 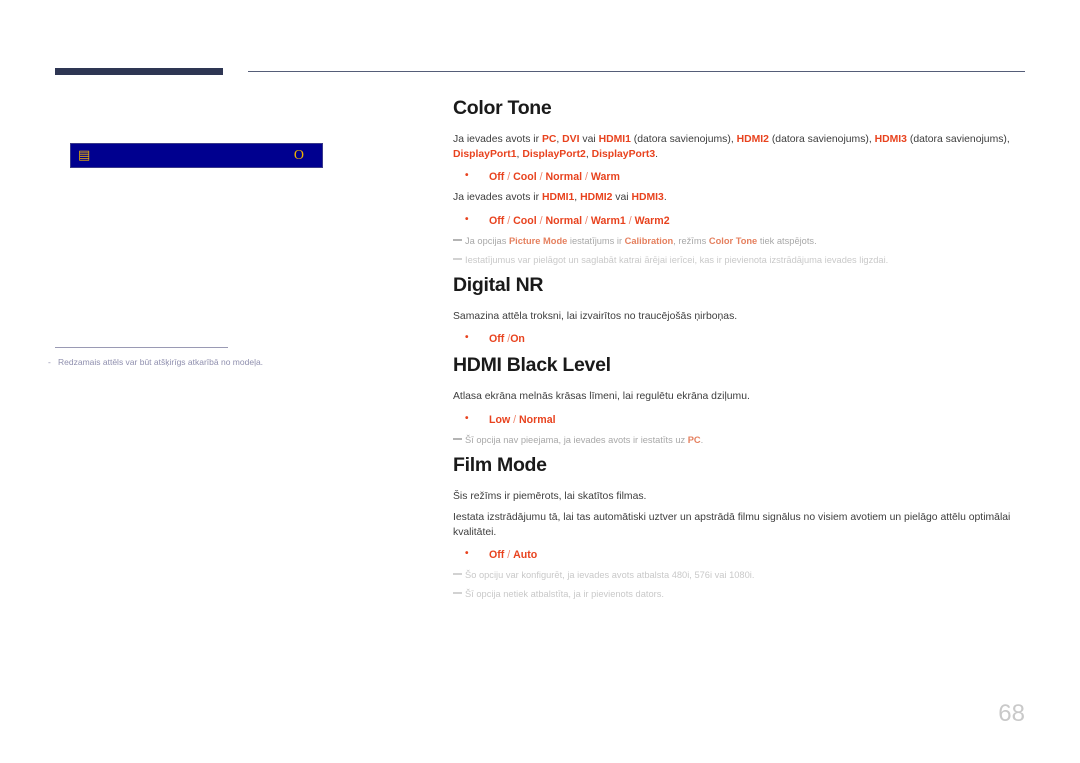 What do you see at coordinates (745, 554) in the screenshot?
I see `option-item: Off / Auto` at bounding box center [745, 554].